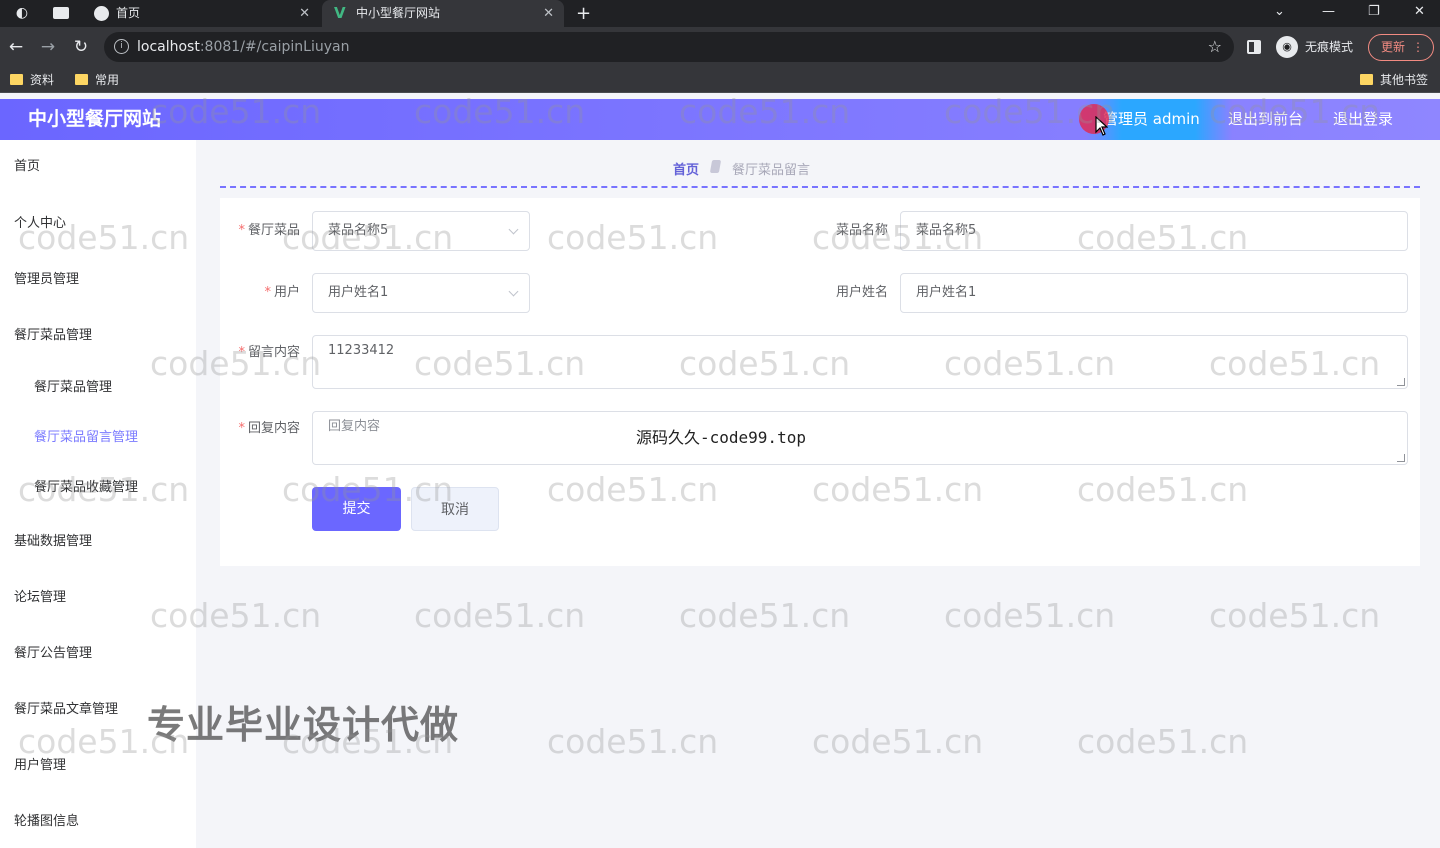 The image size is (1440, 848). I want to click on bookmark-label: 常用, so click(107, 80).